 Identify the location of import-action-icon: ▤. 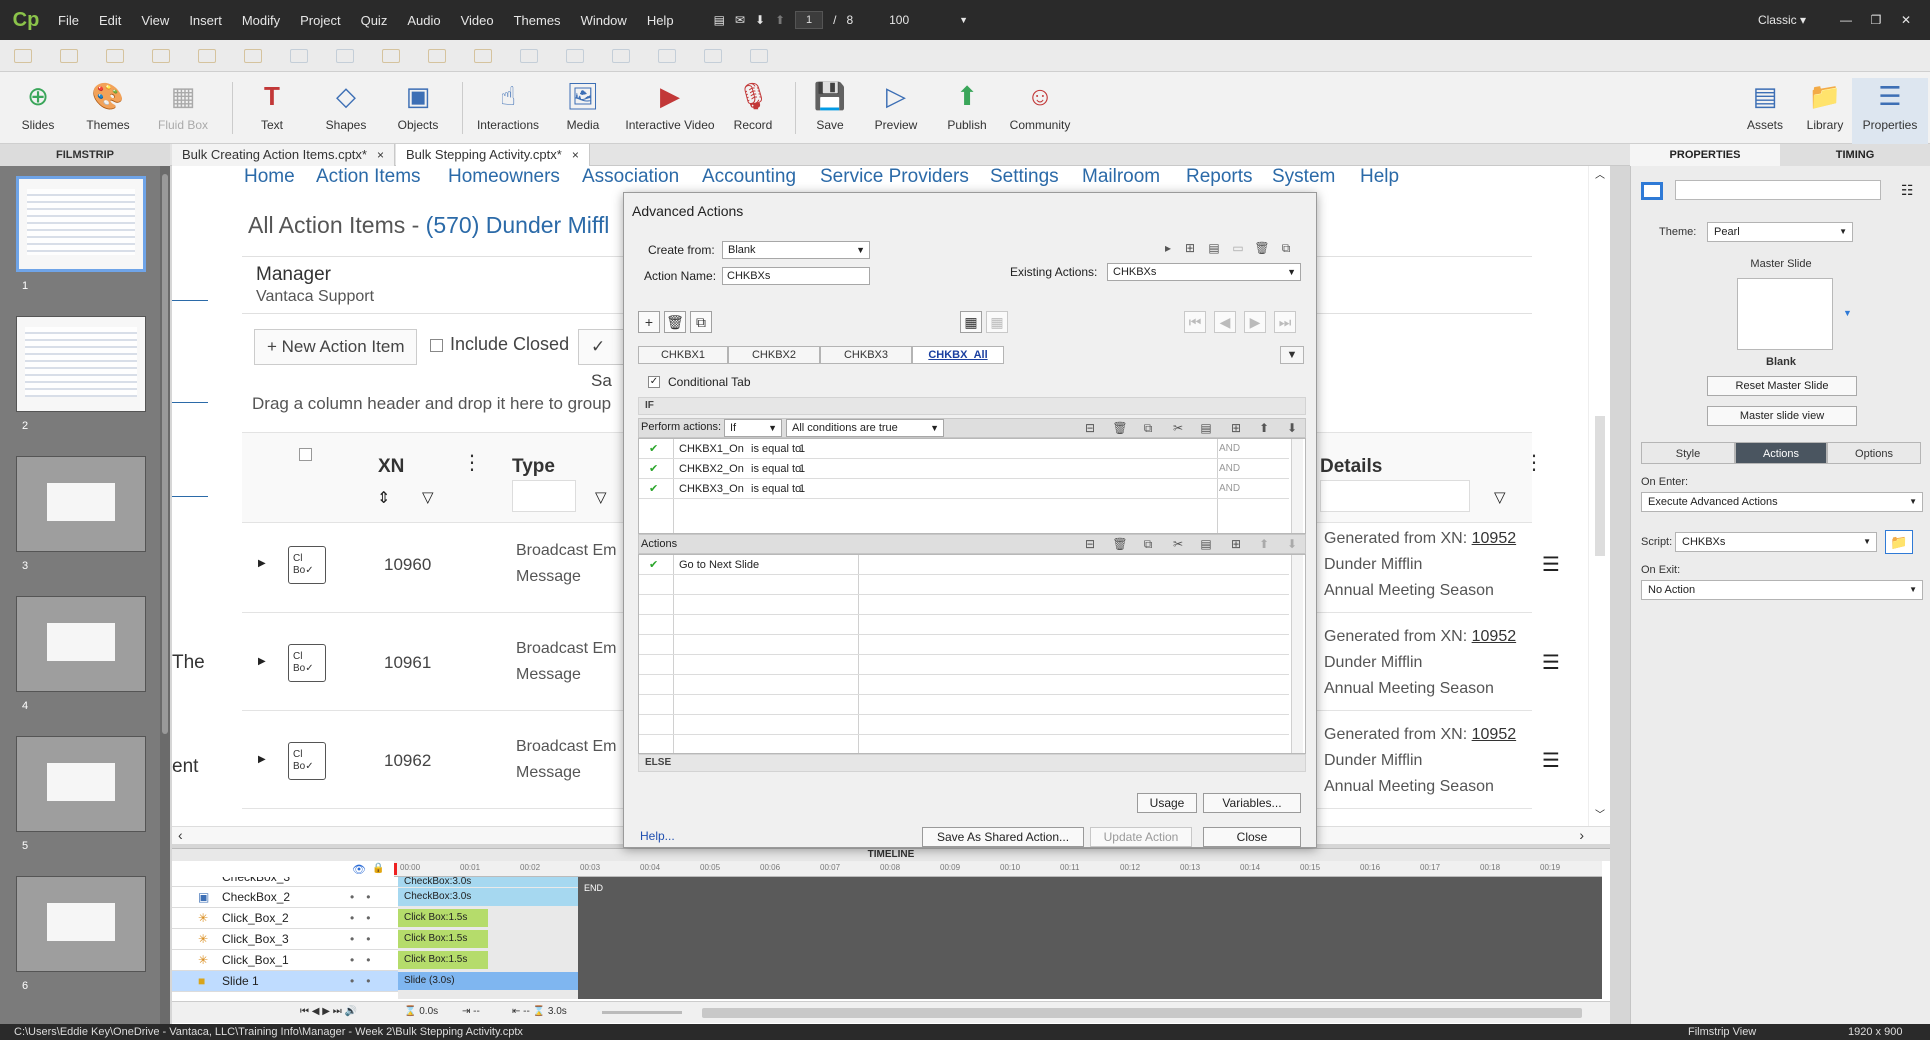
(1214, 248).